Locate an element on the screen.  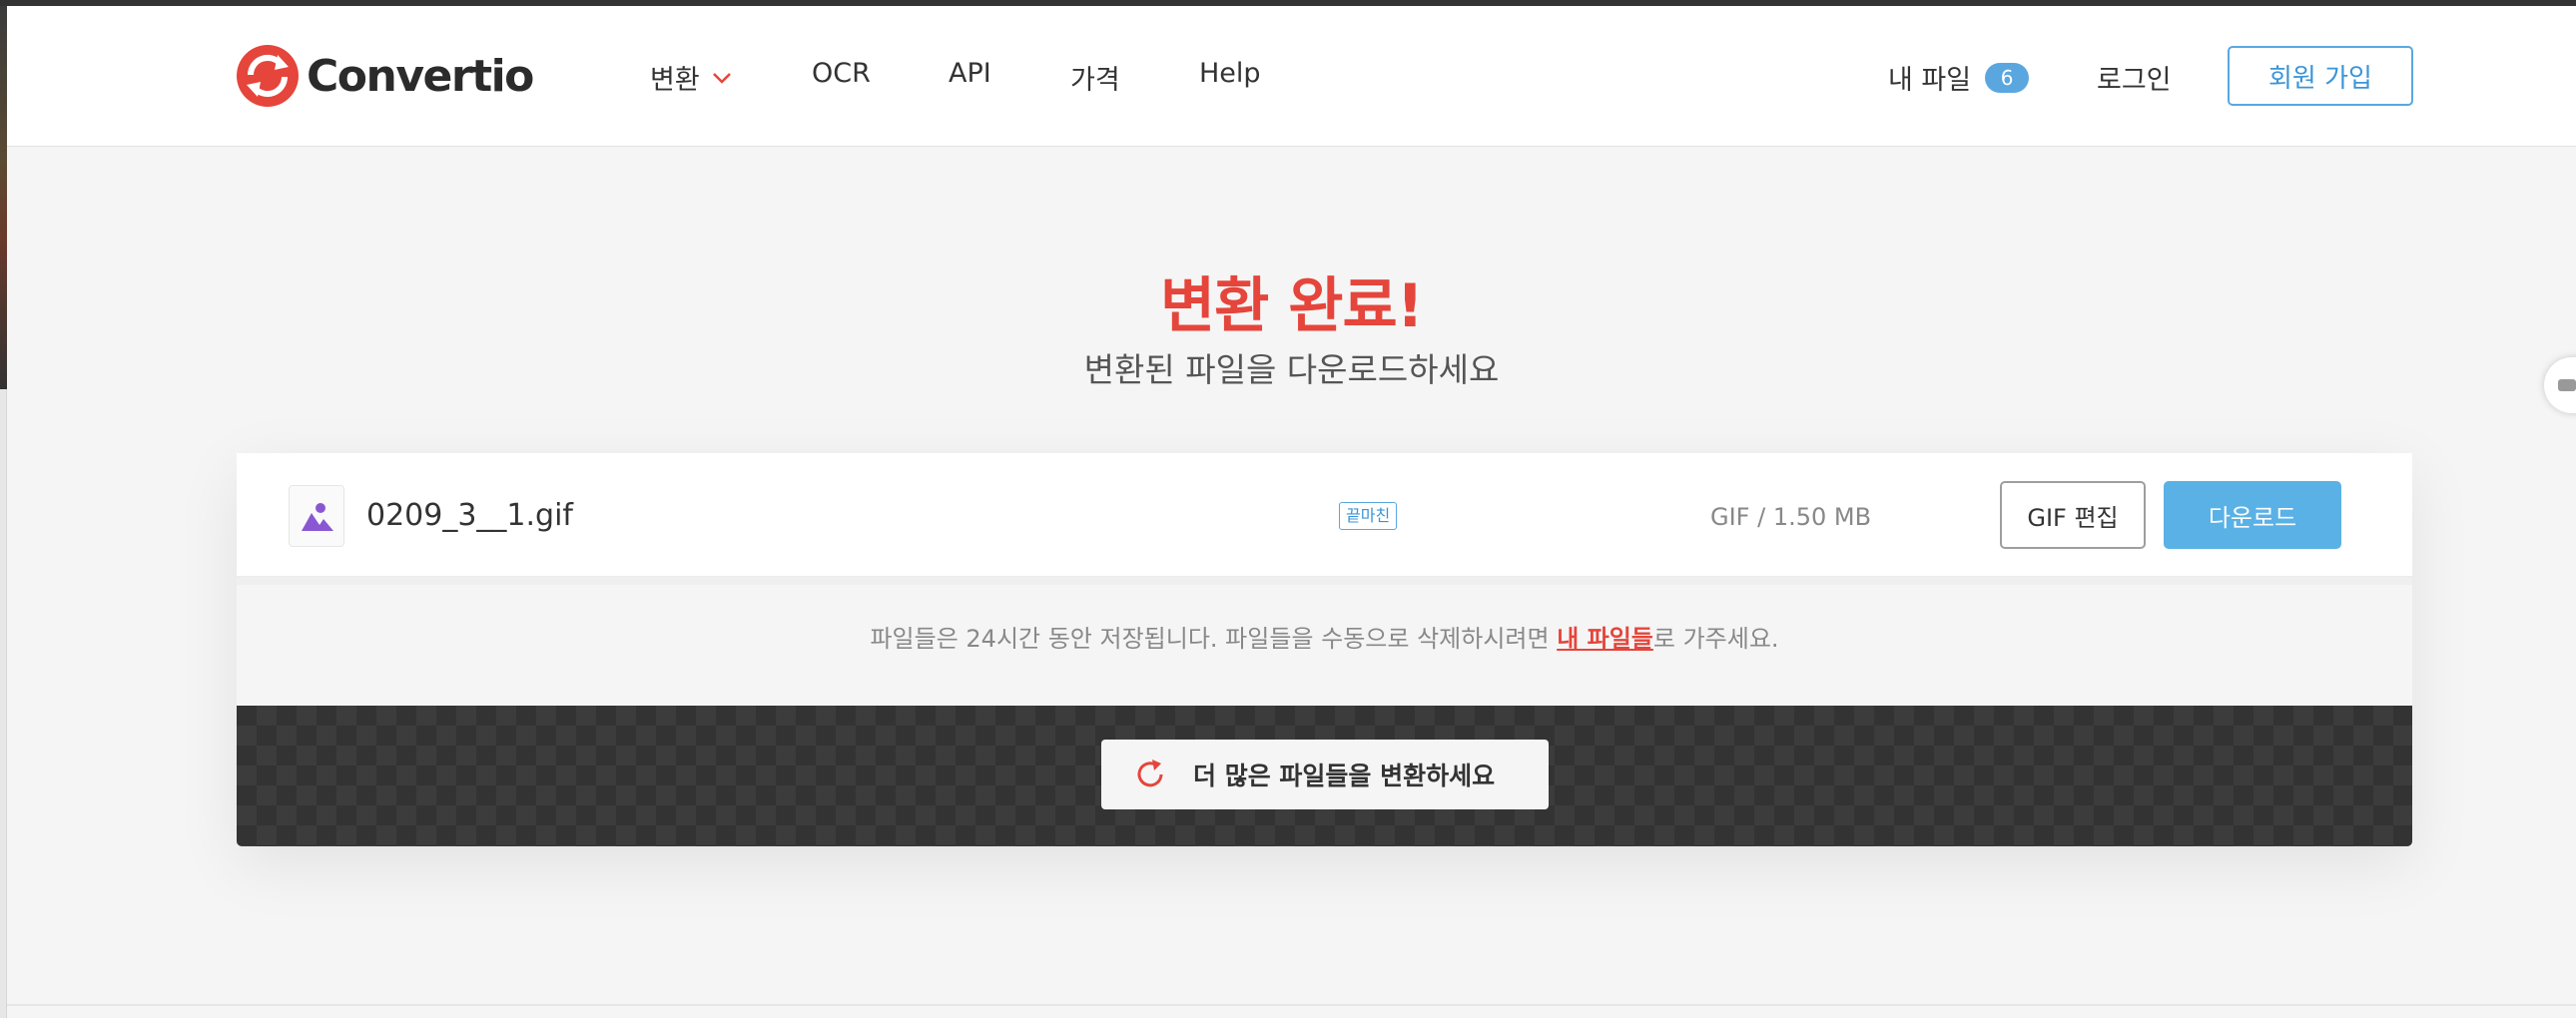
logo: Convertio is located at coordinates (385, 76).